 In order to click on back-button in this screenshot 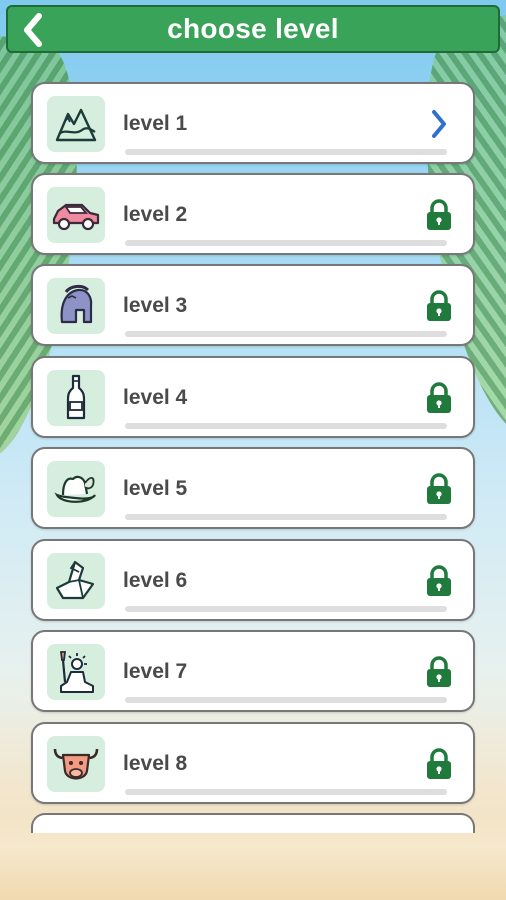, I will do `click(33, 30)`.